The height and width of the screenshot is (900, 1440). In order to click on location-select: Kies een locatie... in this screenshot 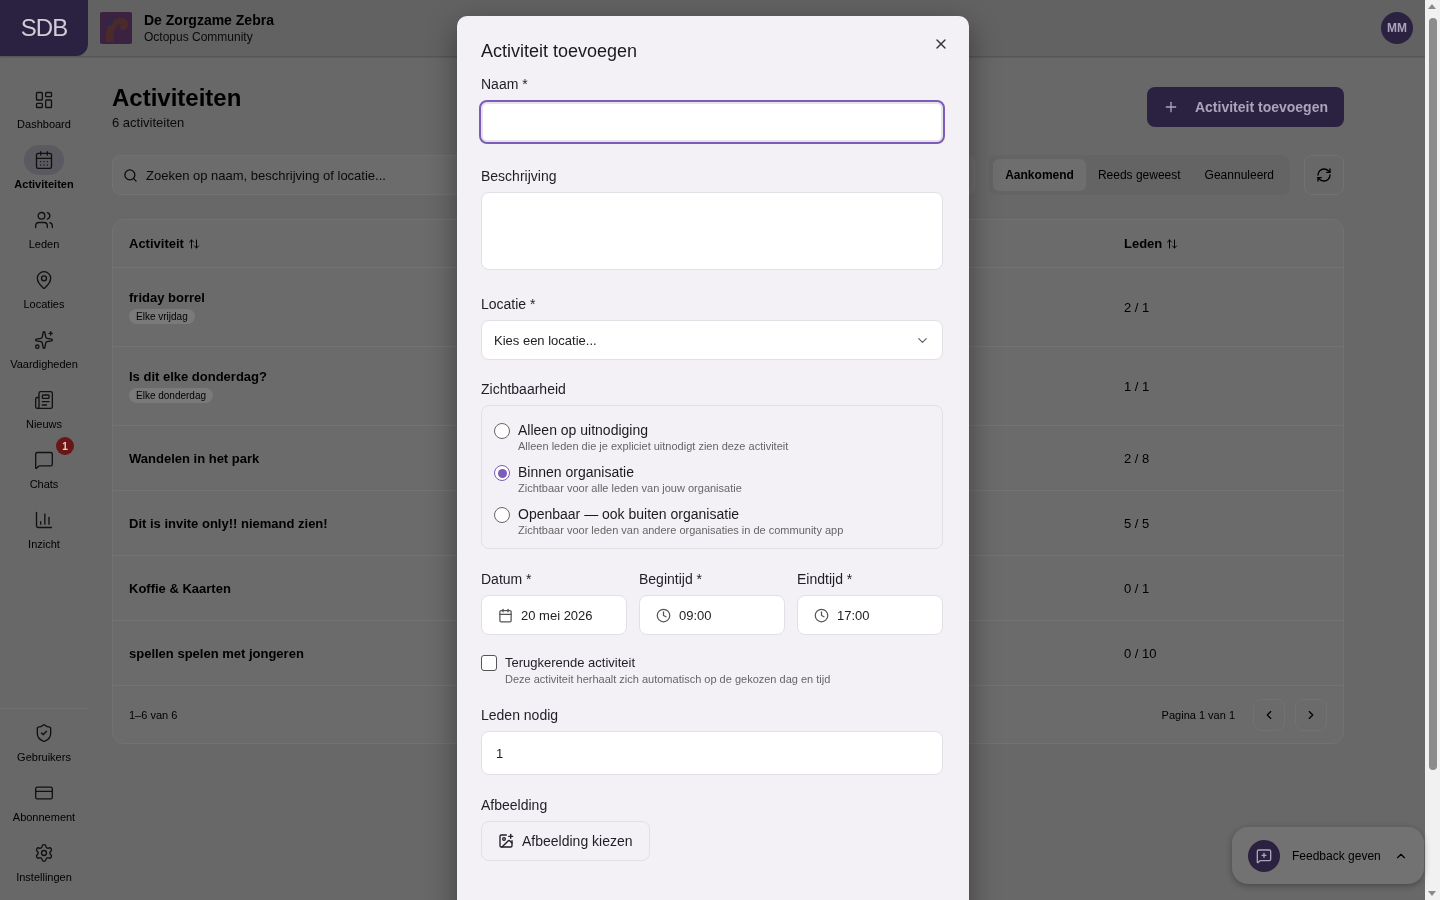, I will do `click(712, 340)`.